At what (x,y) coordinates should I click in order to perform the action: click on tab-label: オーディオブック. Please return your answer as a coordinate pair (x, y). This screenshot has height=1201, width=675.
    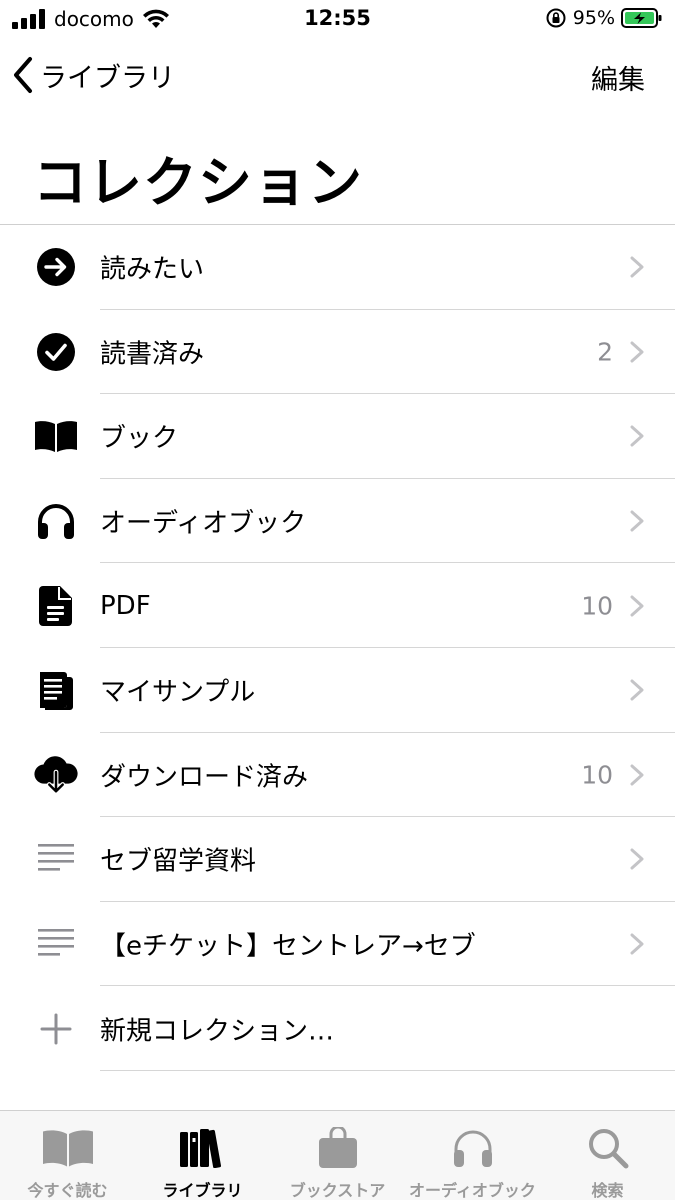
    Looking at the image, I should click on (472, 1190).